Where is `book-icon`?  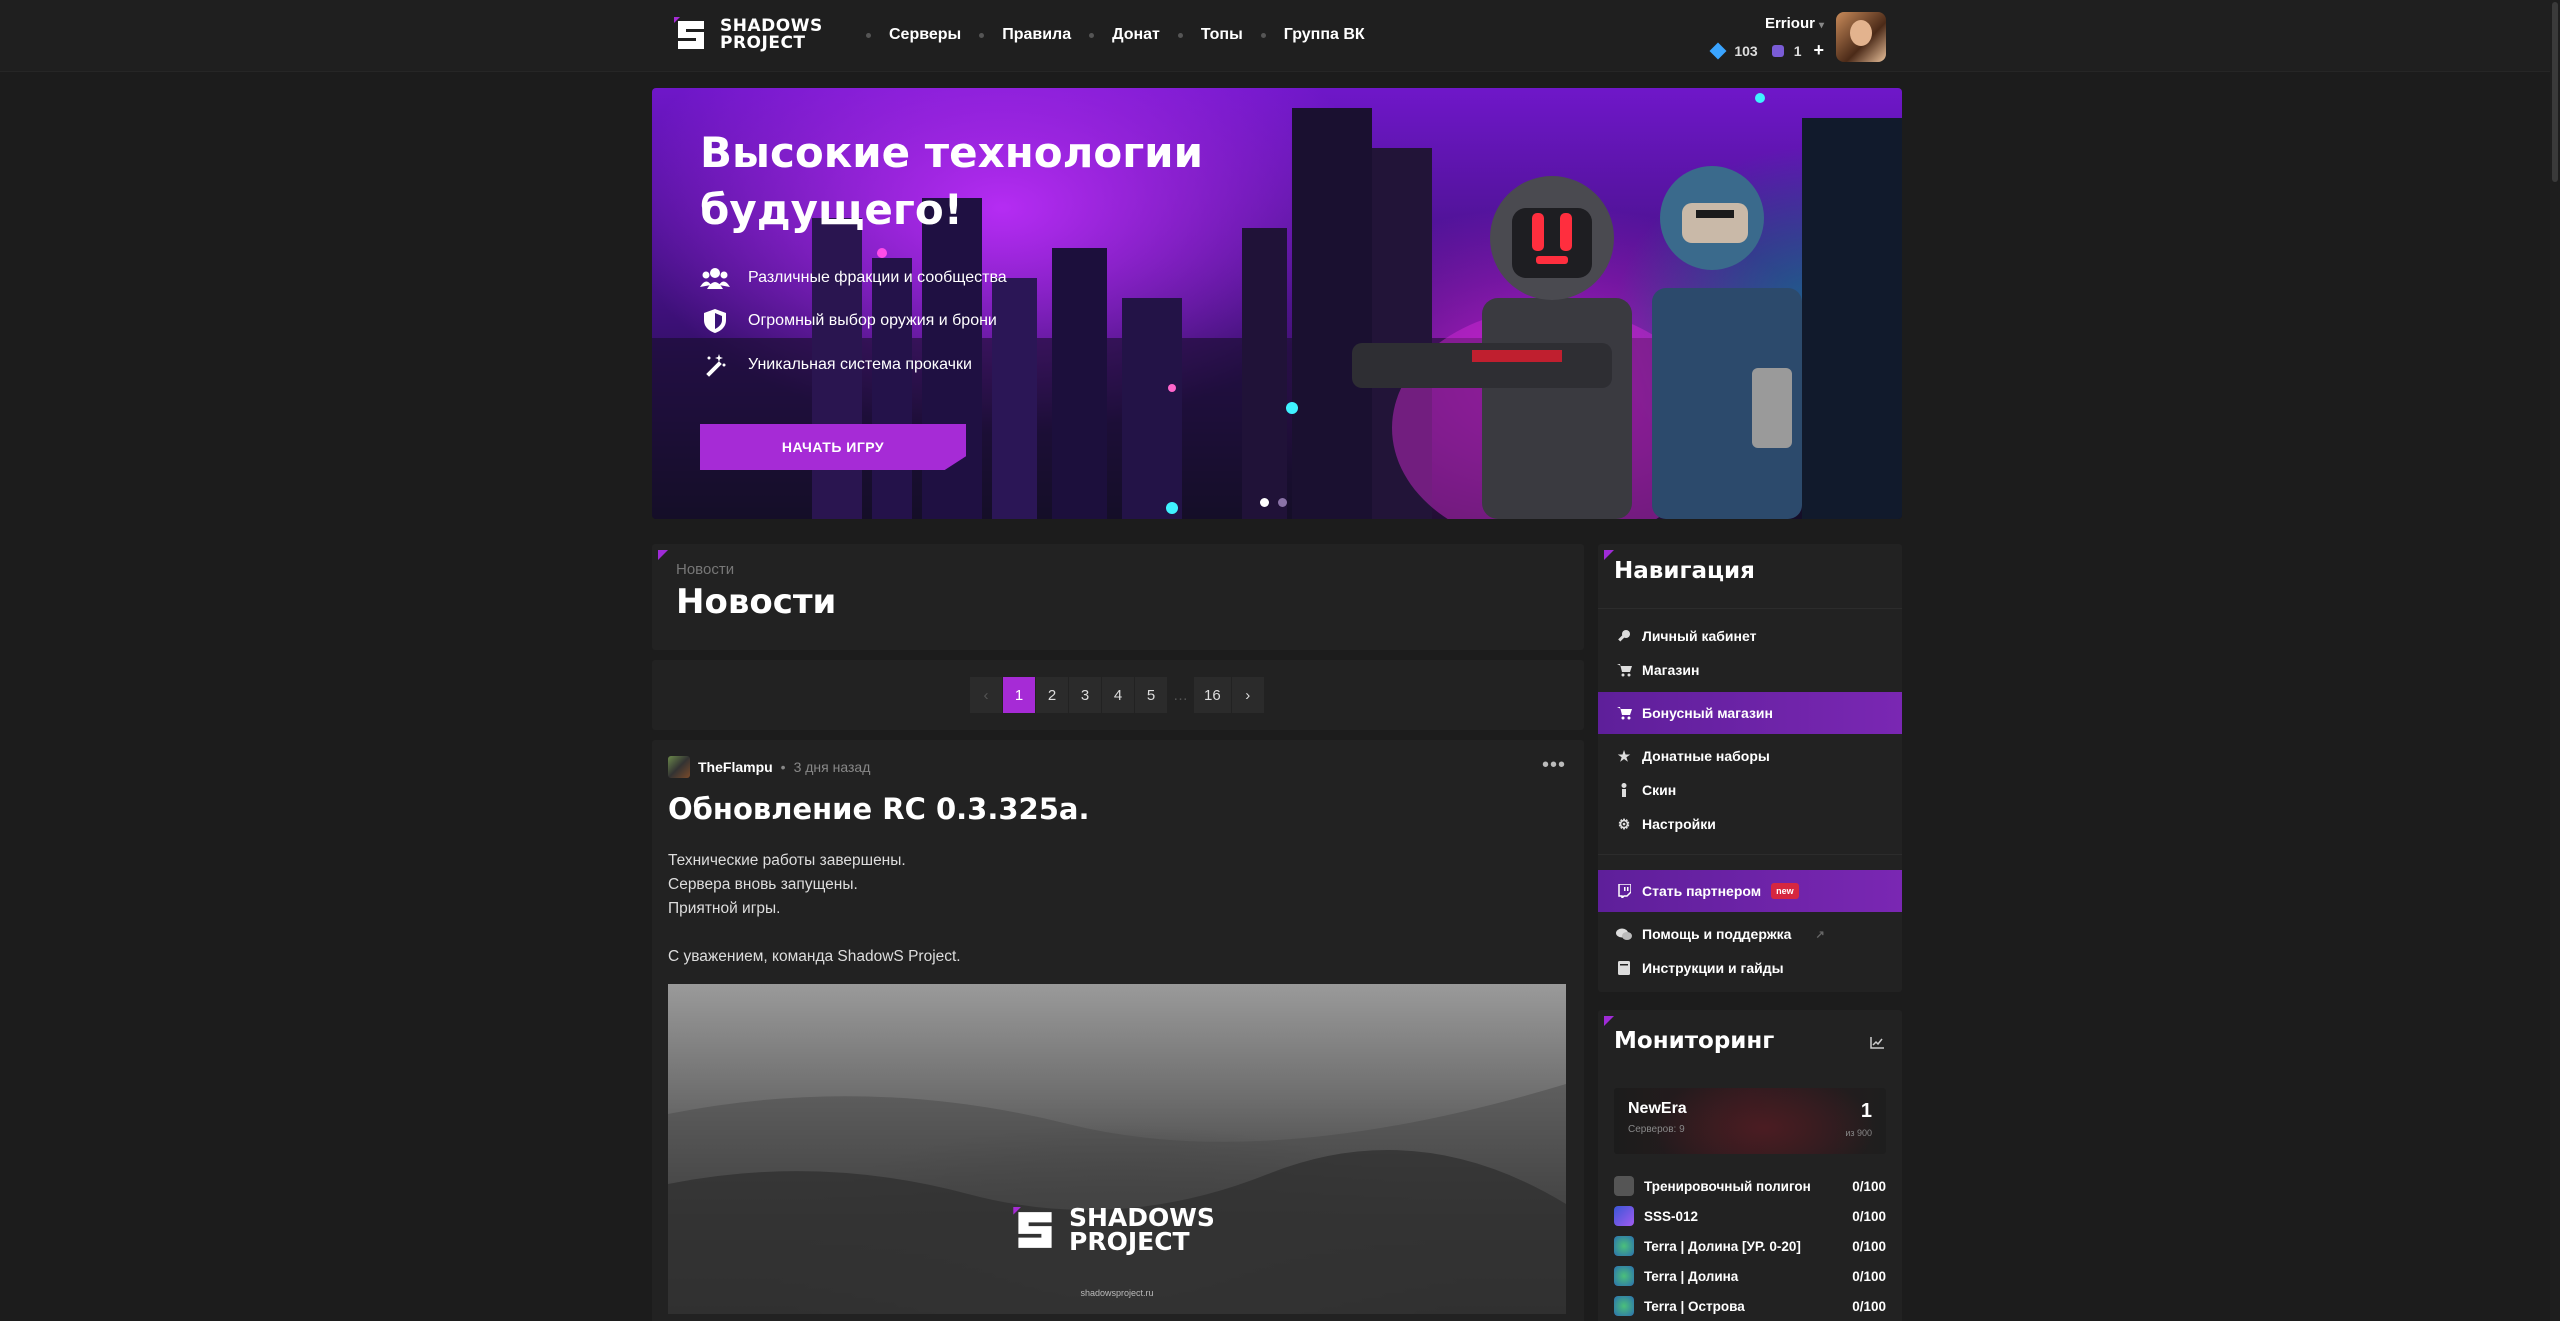 book-icon is located at coordinates (1624, 968).